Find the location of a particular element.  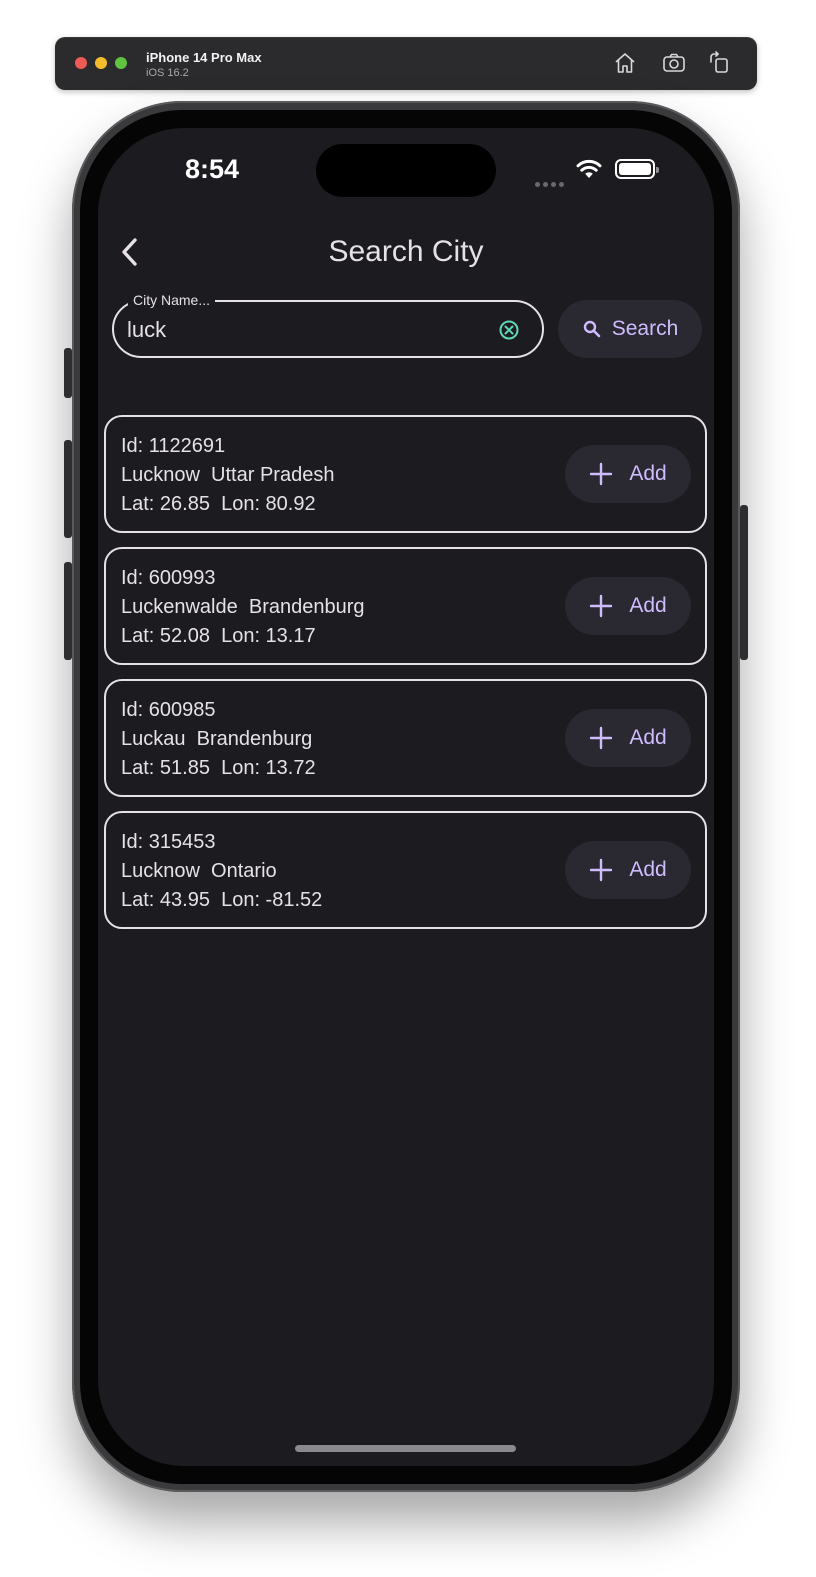

minimize-window-button is located at coordinates (101, 63).